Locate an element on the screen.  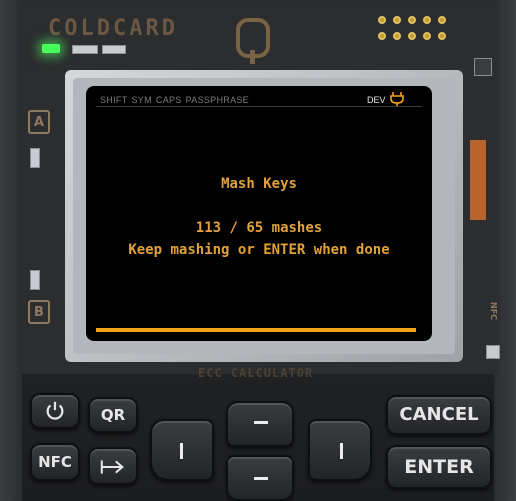
right-key-mark is located at coordinates (341, 451).